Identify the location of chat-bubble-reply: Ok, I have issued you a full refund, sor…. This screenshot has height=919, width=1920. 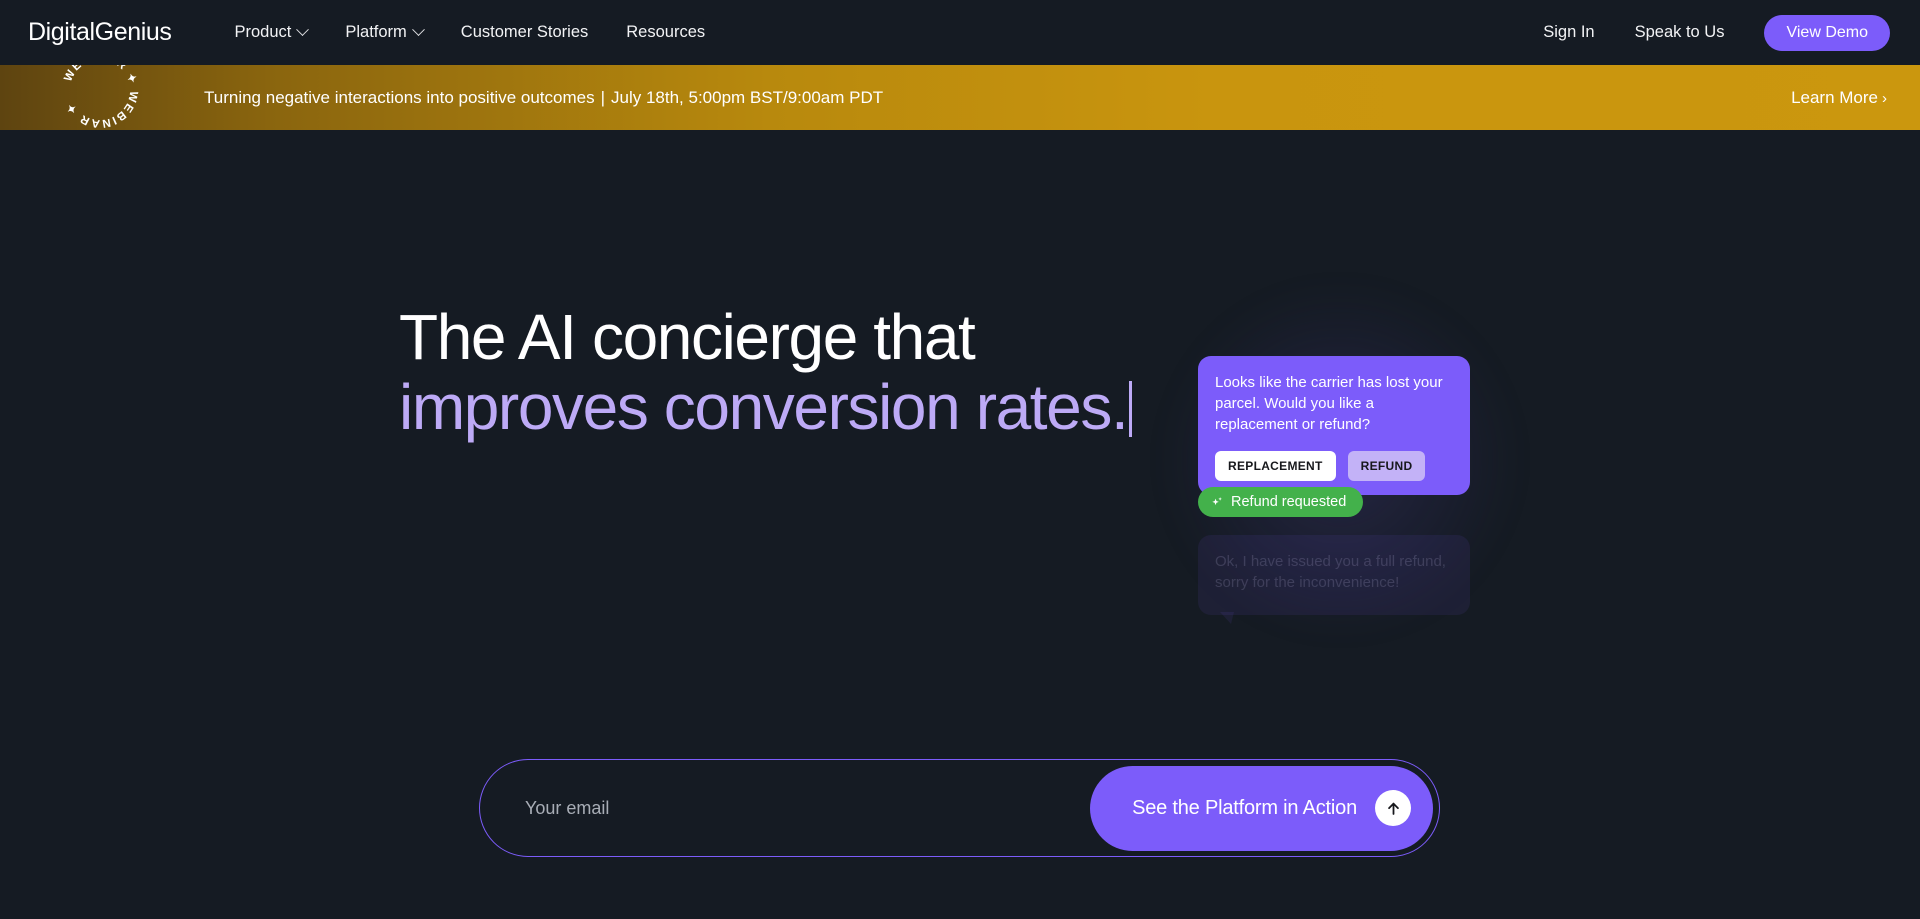
(1334, 579).